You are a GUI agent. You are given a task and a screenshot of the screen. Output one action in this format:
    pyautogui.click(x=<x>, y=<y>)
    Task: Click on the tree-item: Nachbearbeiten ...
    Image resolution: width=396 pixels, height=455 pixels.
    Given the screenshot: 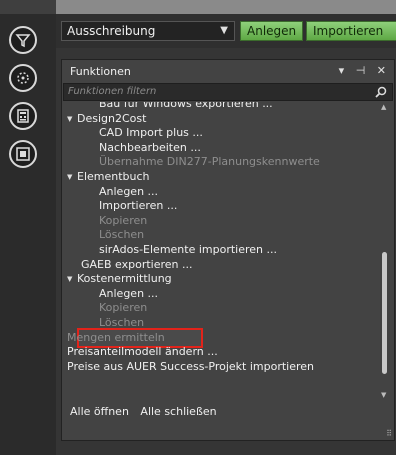 What is the action you would take?
    pyautogui.click(x=150, y=148)
    